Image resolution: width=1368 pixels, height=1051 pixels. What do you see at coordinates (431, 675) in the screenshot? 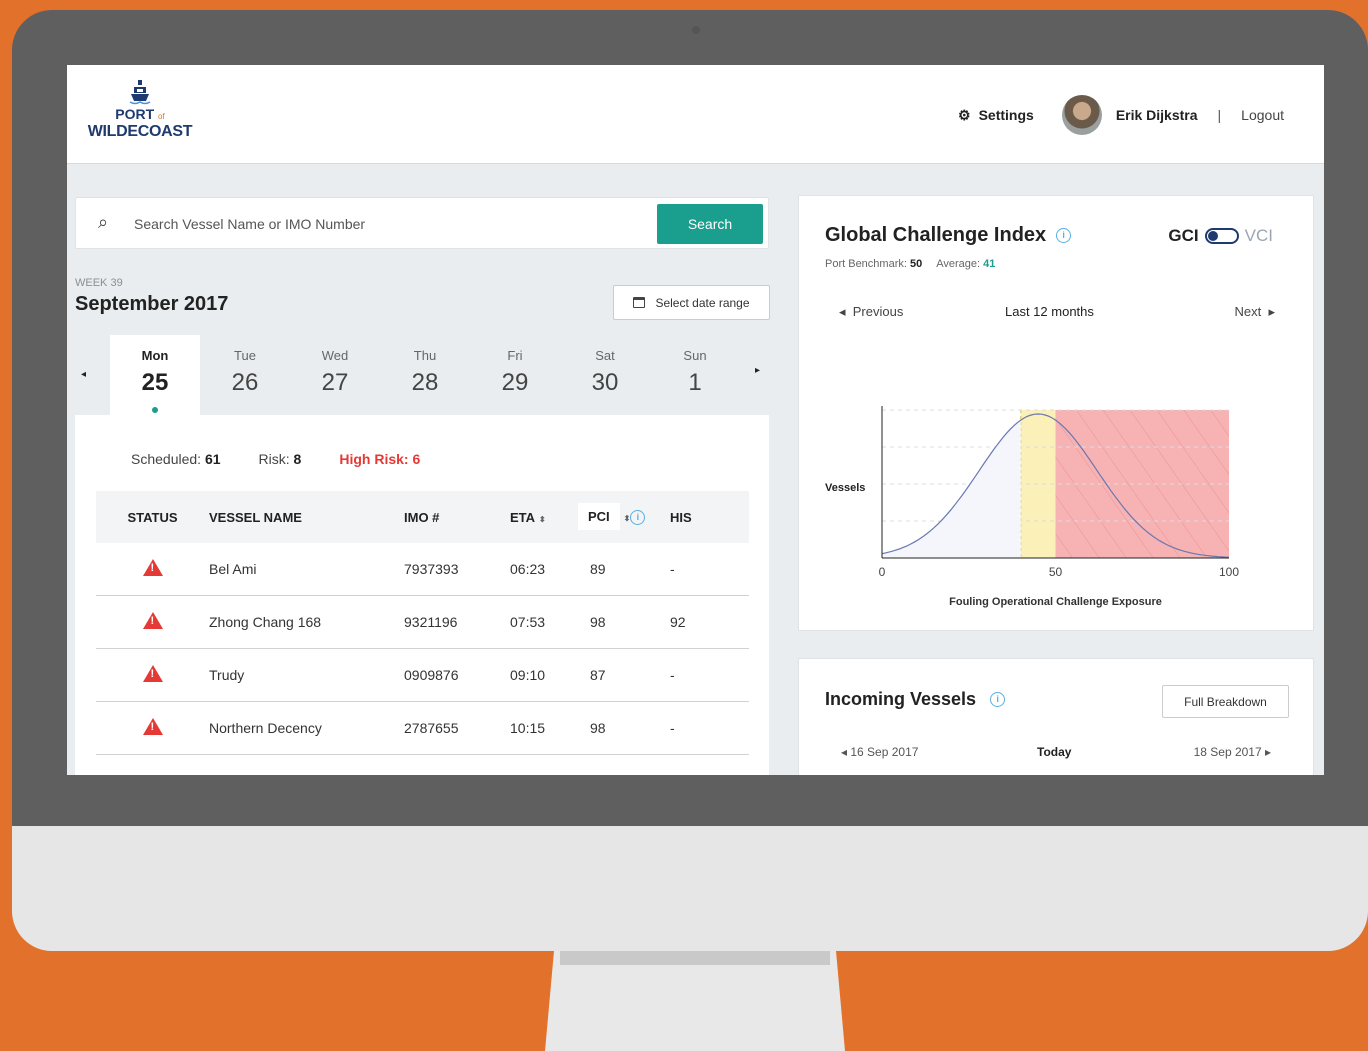
I see `imo-cell: 0909876` at bounding box center [431, 675].